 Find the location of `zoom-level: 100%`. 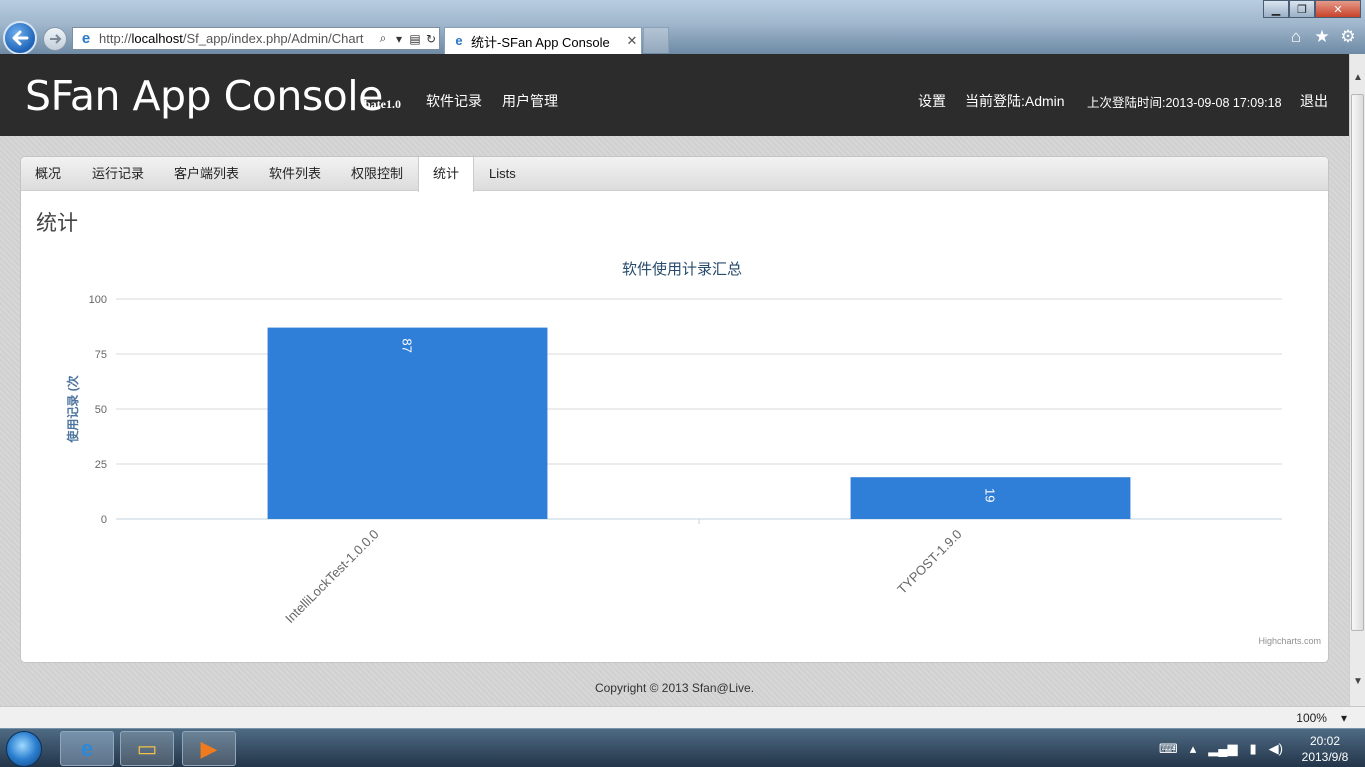

zoom-level: 100% is located at coordinates (1311, 718).